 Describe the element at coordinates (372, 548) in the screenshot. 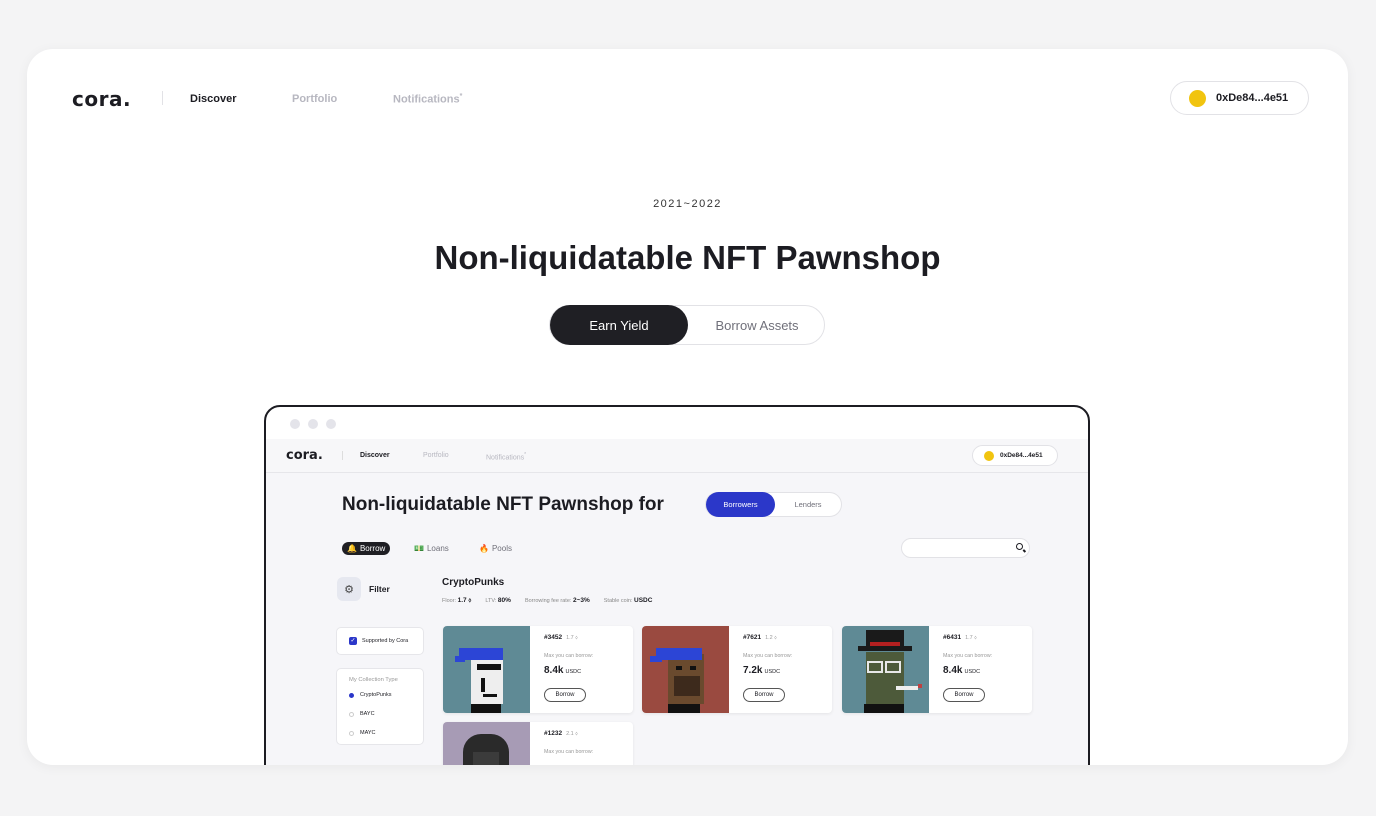

I see `preview-tab-borrow-label: Borrow` at that location.